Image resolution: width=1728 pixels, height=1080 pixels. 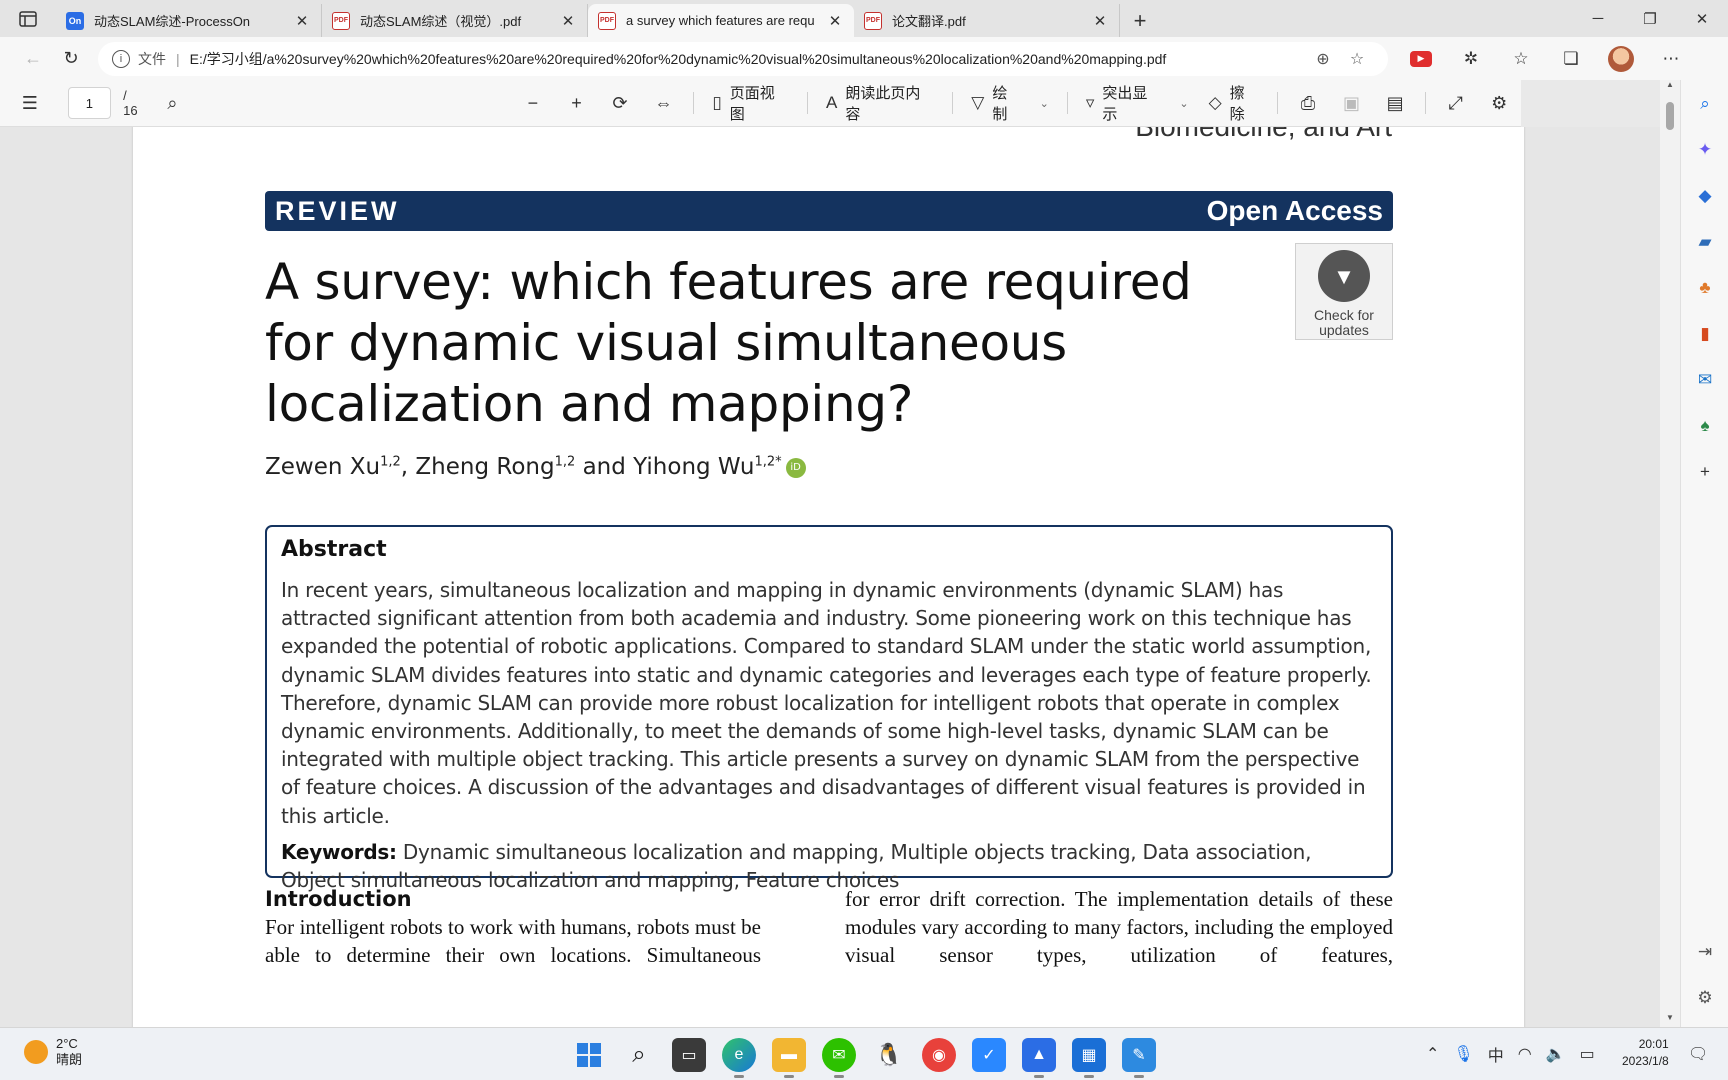 What do you see at coordinates (639, 1055) in the screenshot?
I see `taskbar-search-icon: ⌕` at bounding box center [639, 1055].